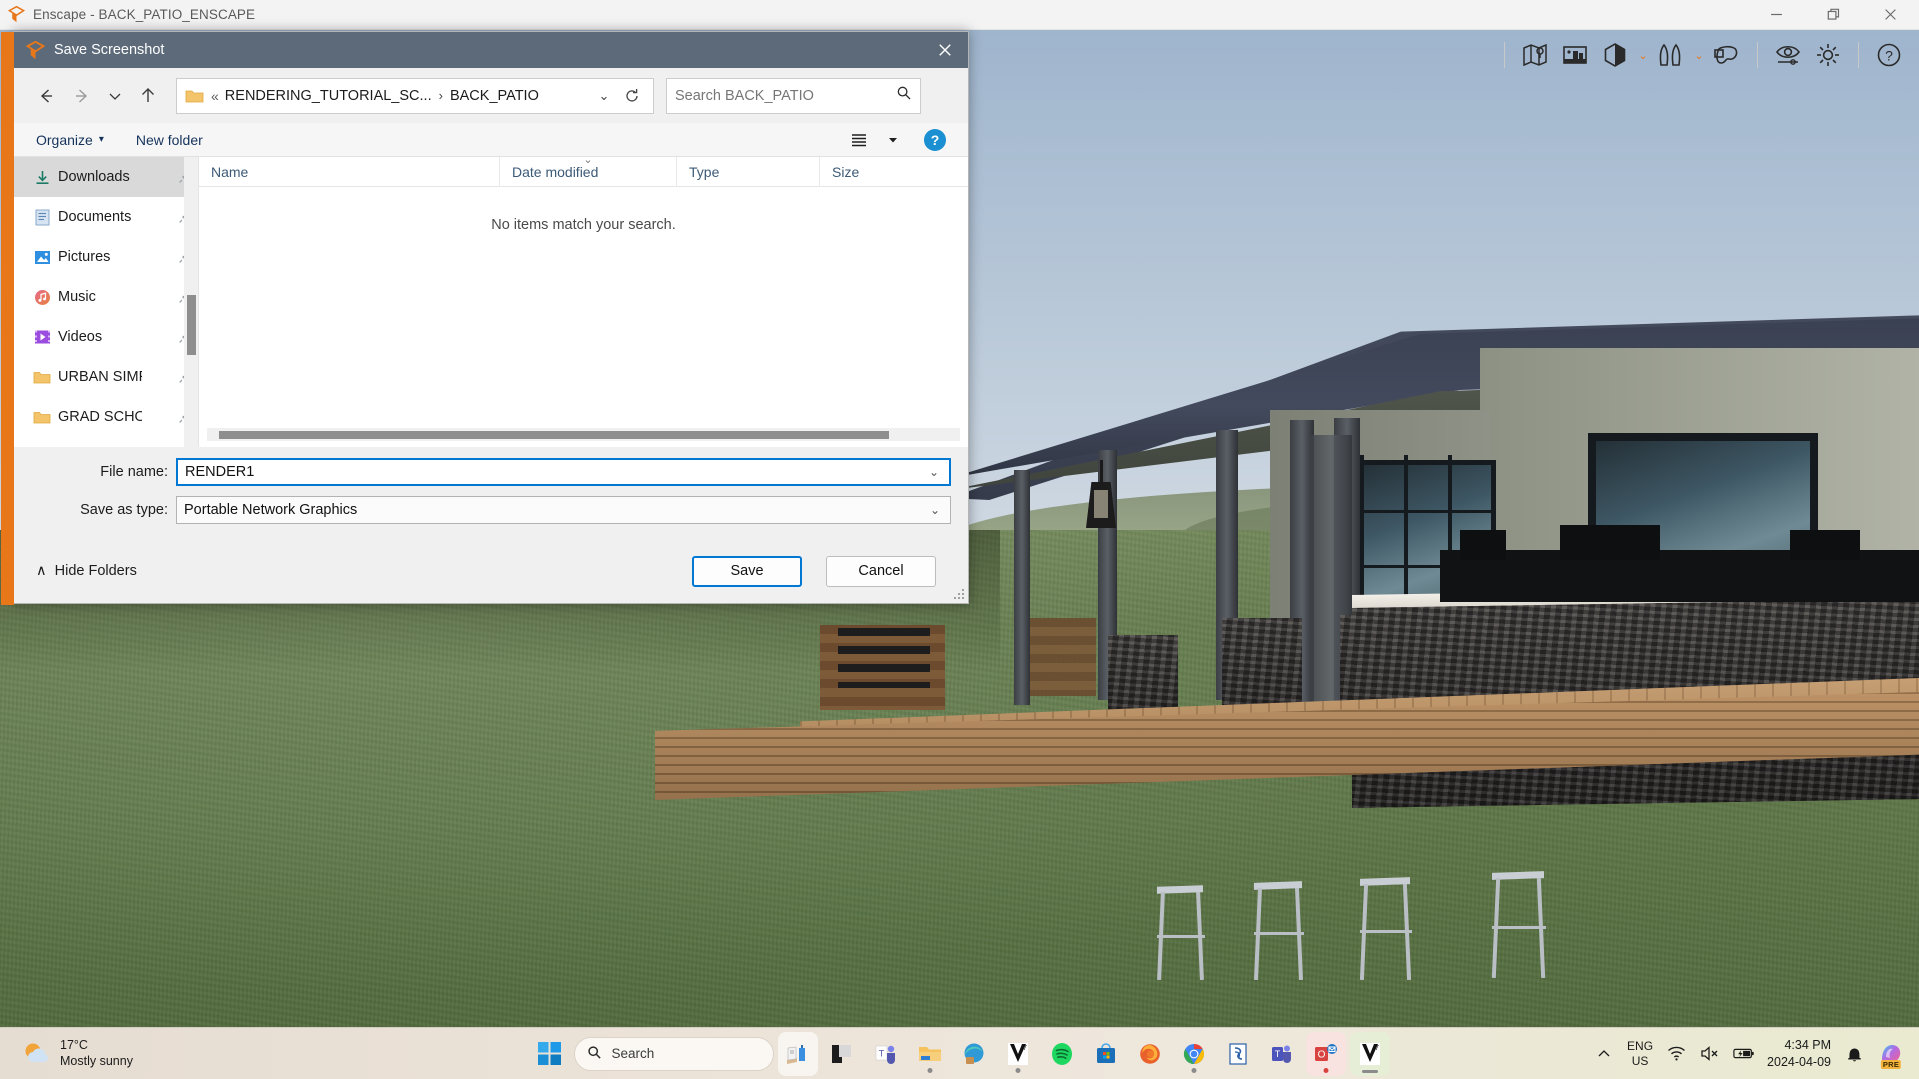 This screenshot has height=1079, width=1919. Describe the element at coordinates (106, 417) in the screenshot. I see `sidebar-item-grad-school: GRAD SCHO` at that location.